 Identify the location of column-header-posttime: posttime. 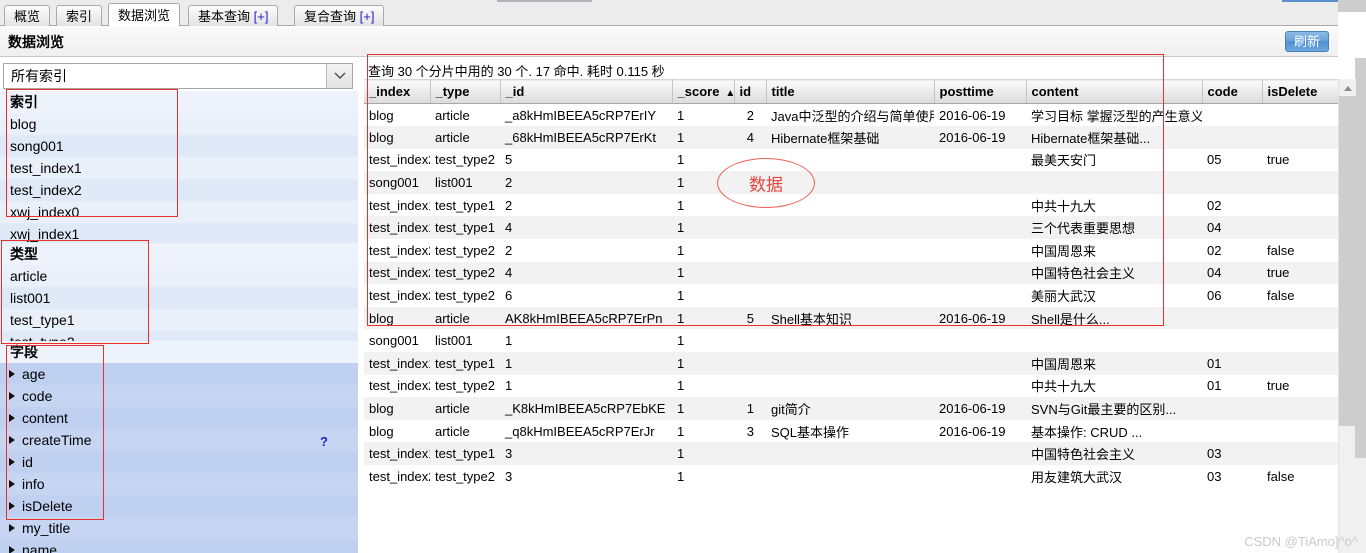
(980, 91).